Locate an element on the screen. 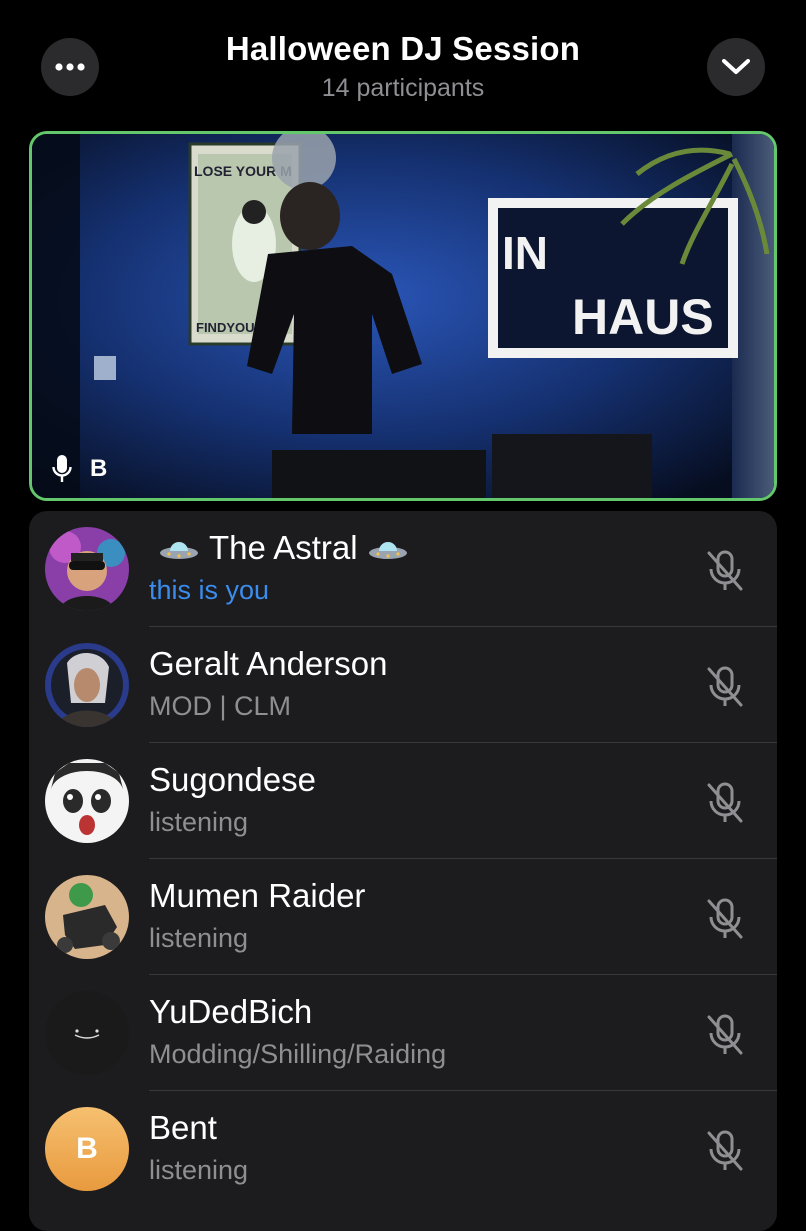  video-caption: B is located at coordinates (79, 469).